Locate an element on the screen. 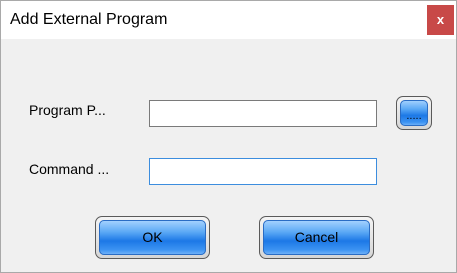 The height and width of the screenshot is (273, 457). program-path-field is located at coordinates (263, 113).